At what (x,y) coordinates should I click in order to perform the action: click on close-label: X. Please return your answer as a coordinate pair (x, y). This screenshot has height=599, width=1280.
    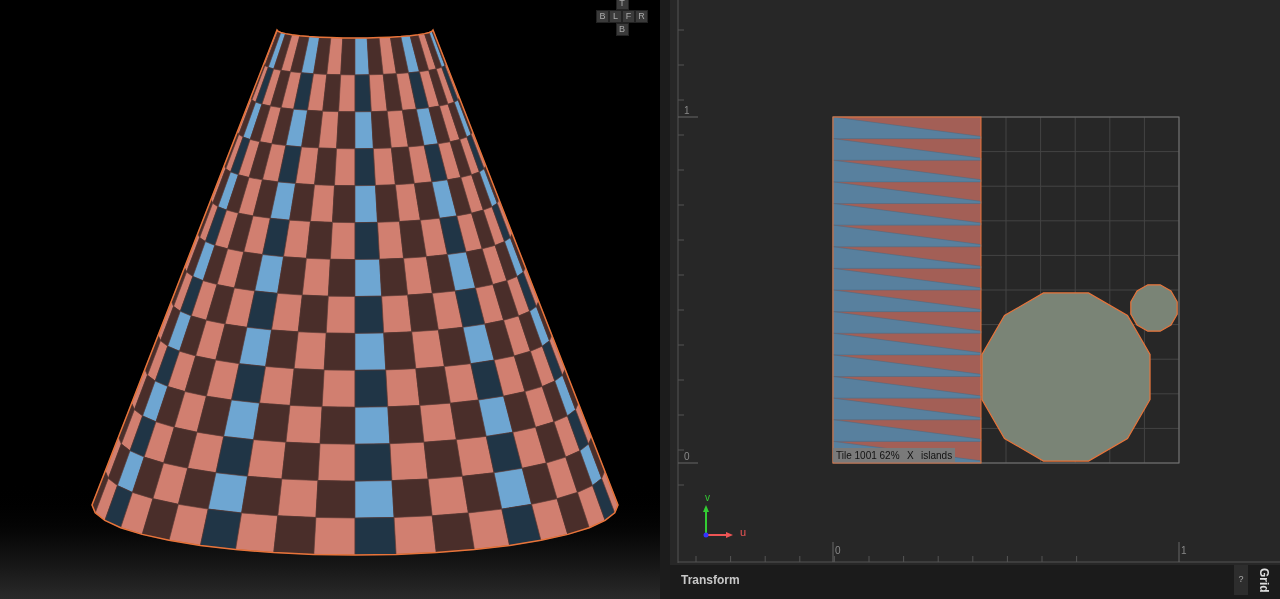
    Looking at the image, I should click on (910, 455).